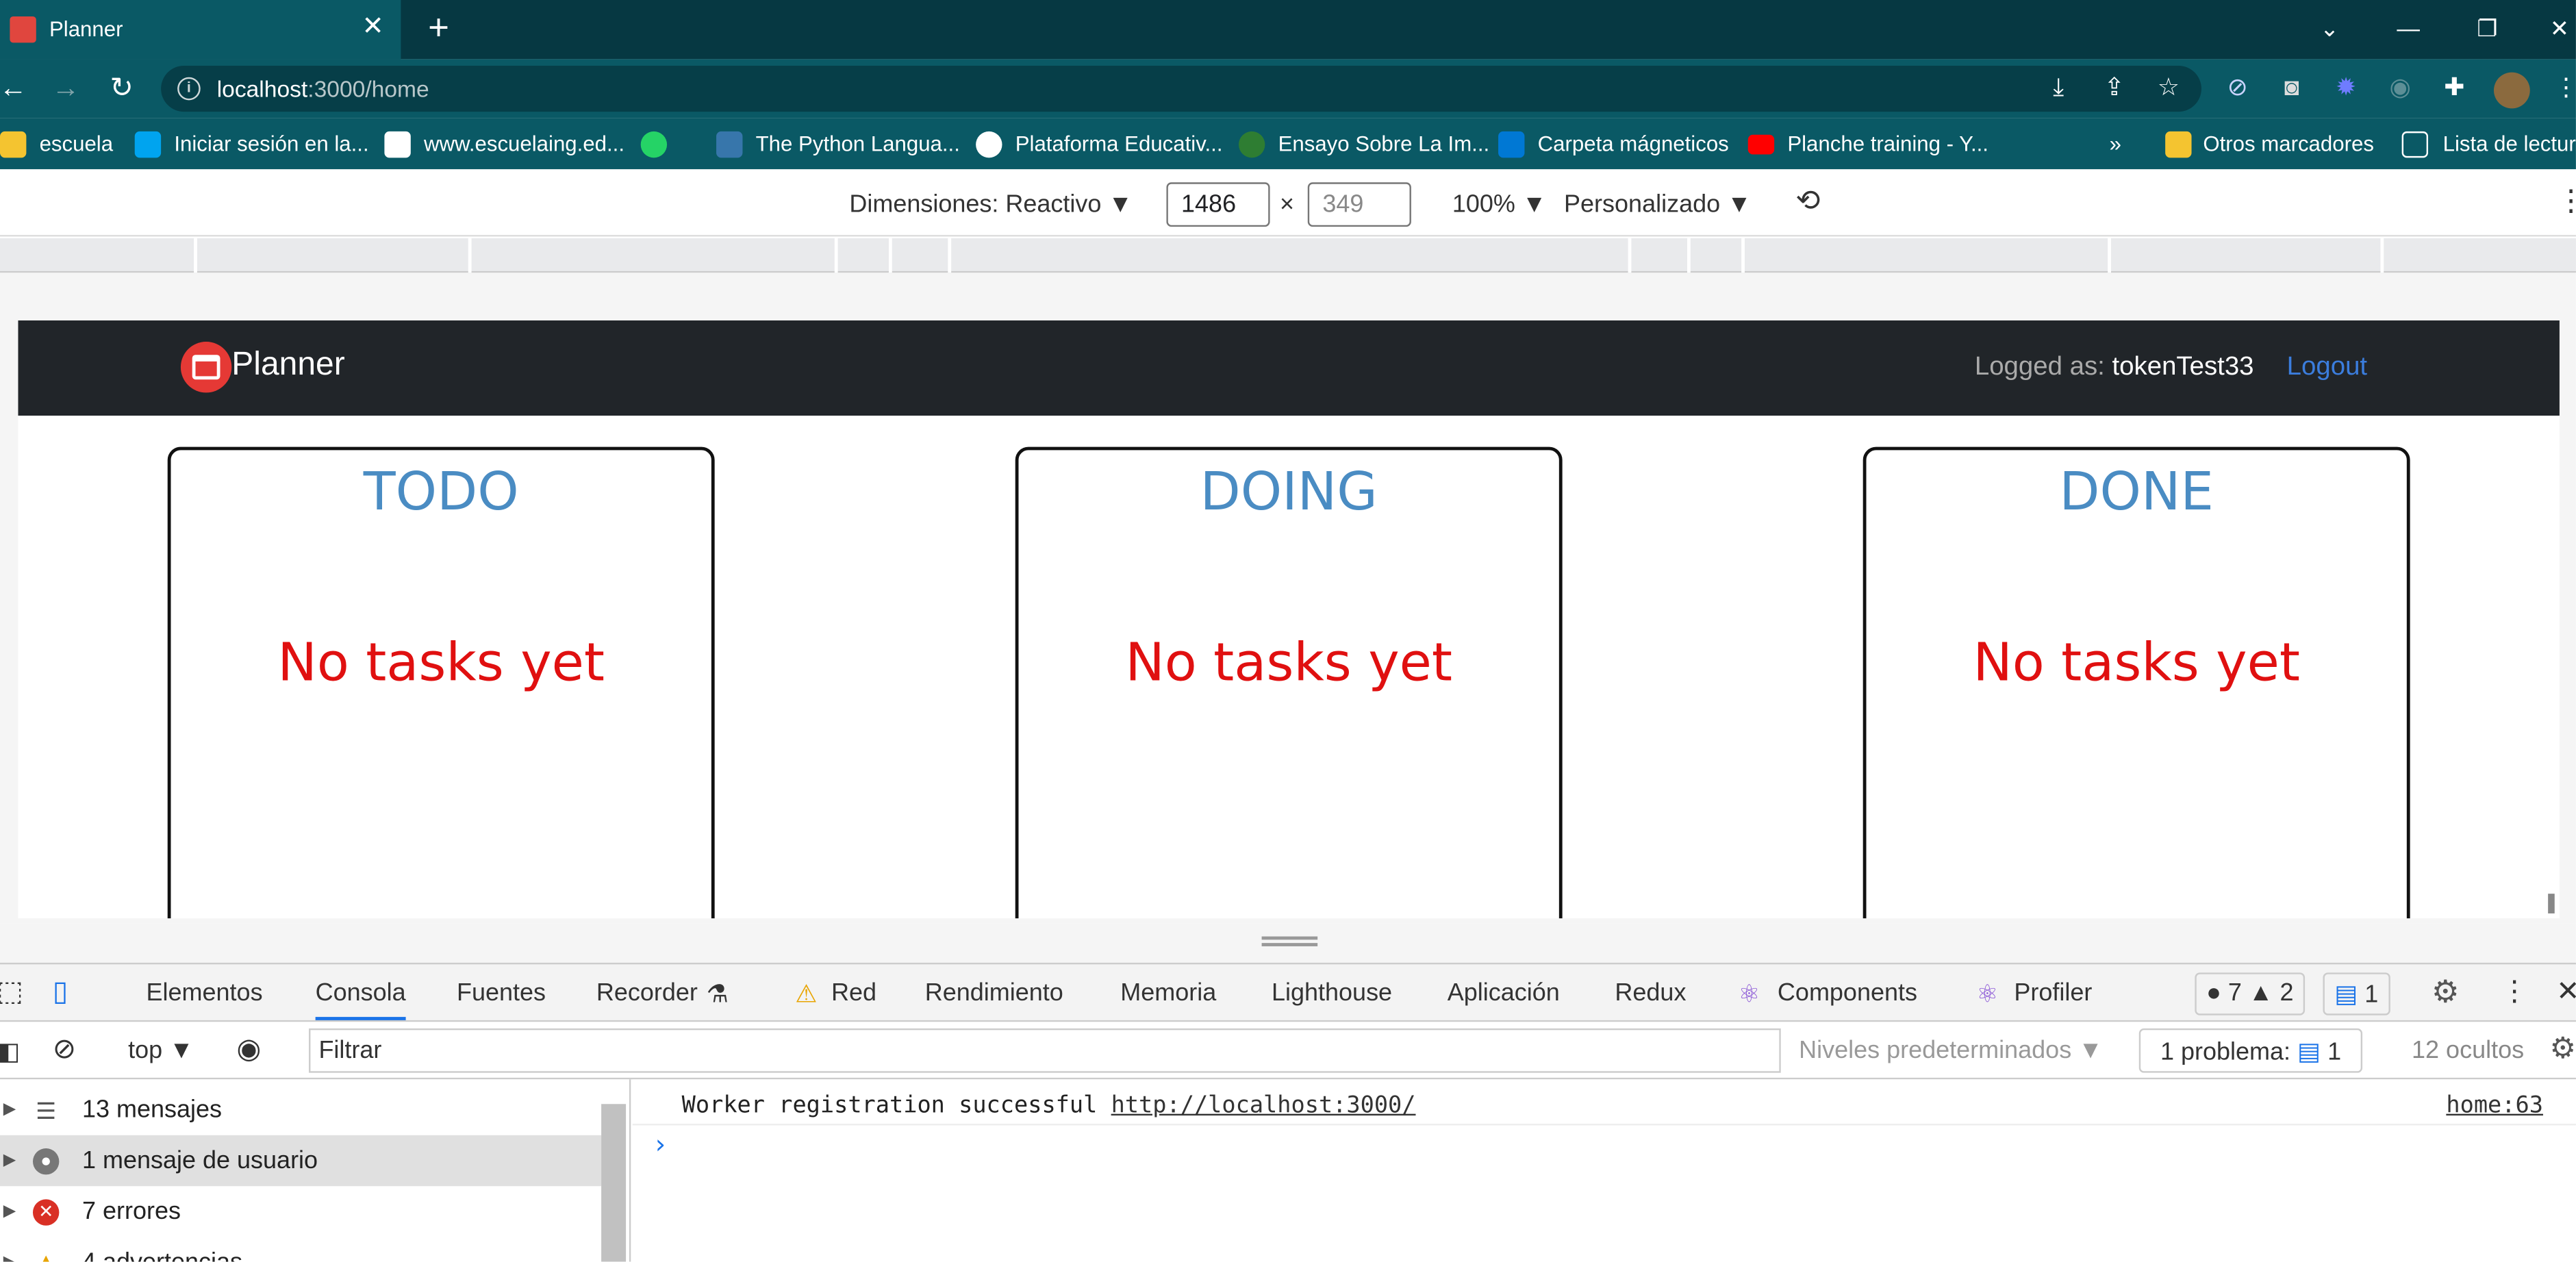 The image size is (2576, 1262). What do you see at coordinates (152, 1110) in the screenshot?
I see `sidebar-item-label: 13 mensajes` at bounding box center [152, 1110].